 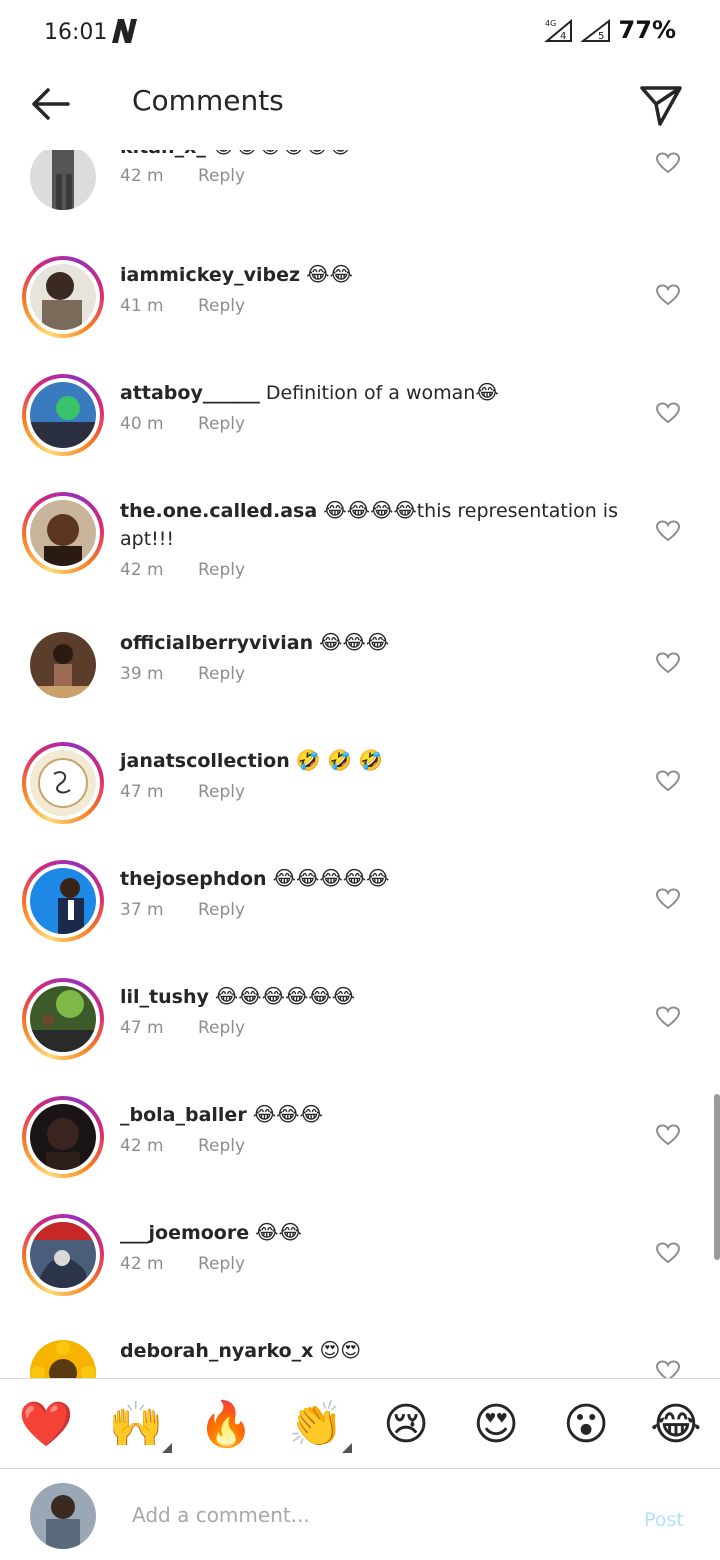 What do you see at coordinates (142, 910) in the screenshot?
I see `comment-time: 37 m` at bounding box center [142, 910].